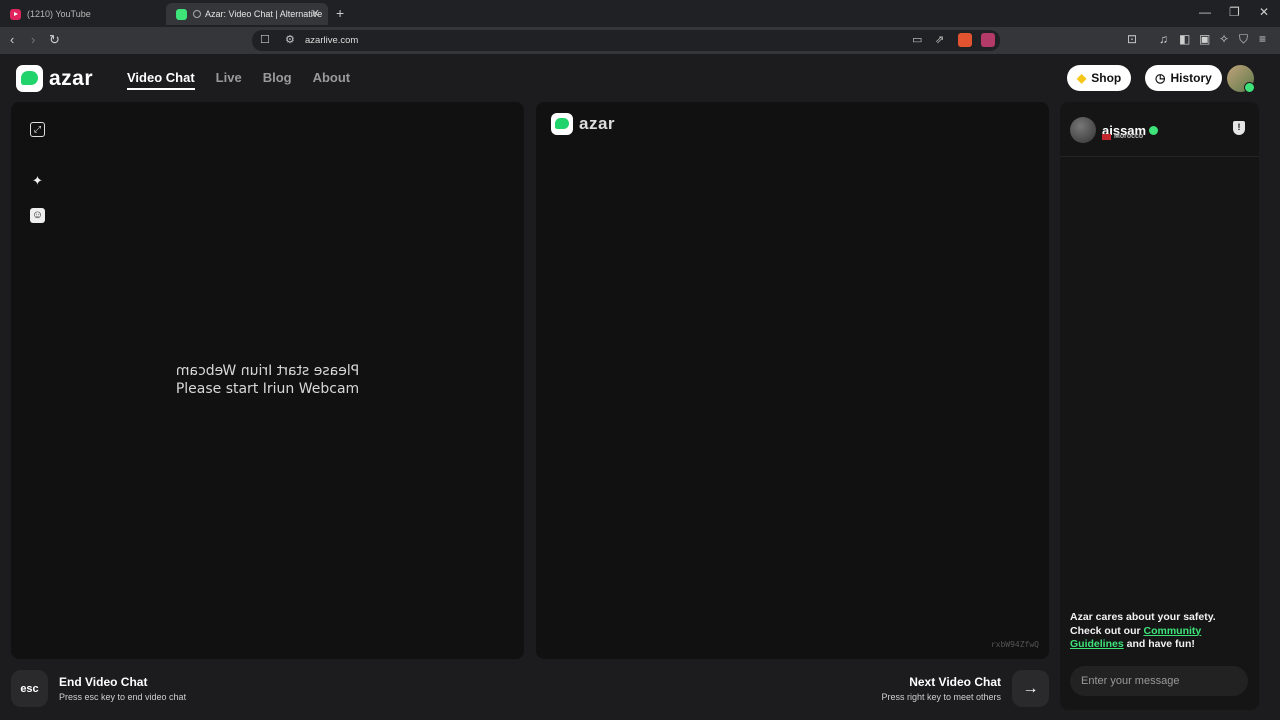  What do you see at coordinates (123, 697) in the screenshot?
I see `end-chat-hint: Press esc key to end video chat` at bounding box center [123, 697].